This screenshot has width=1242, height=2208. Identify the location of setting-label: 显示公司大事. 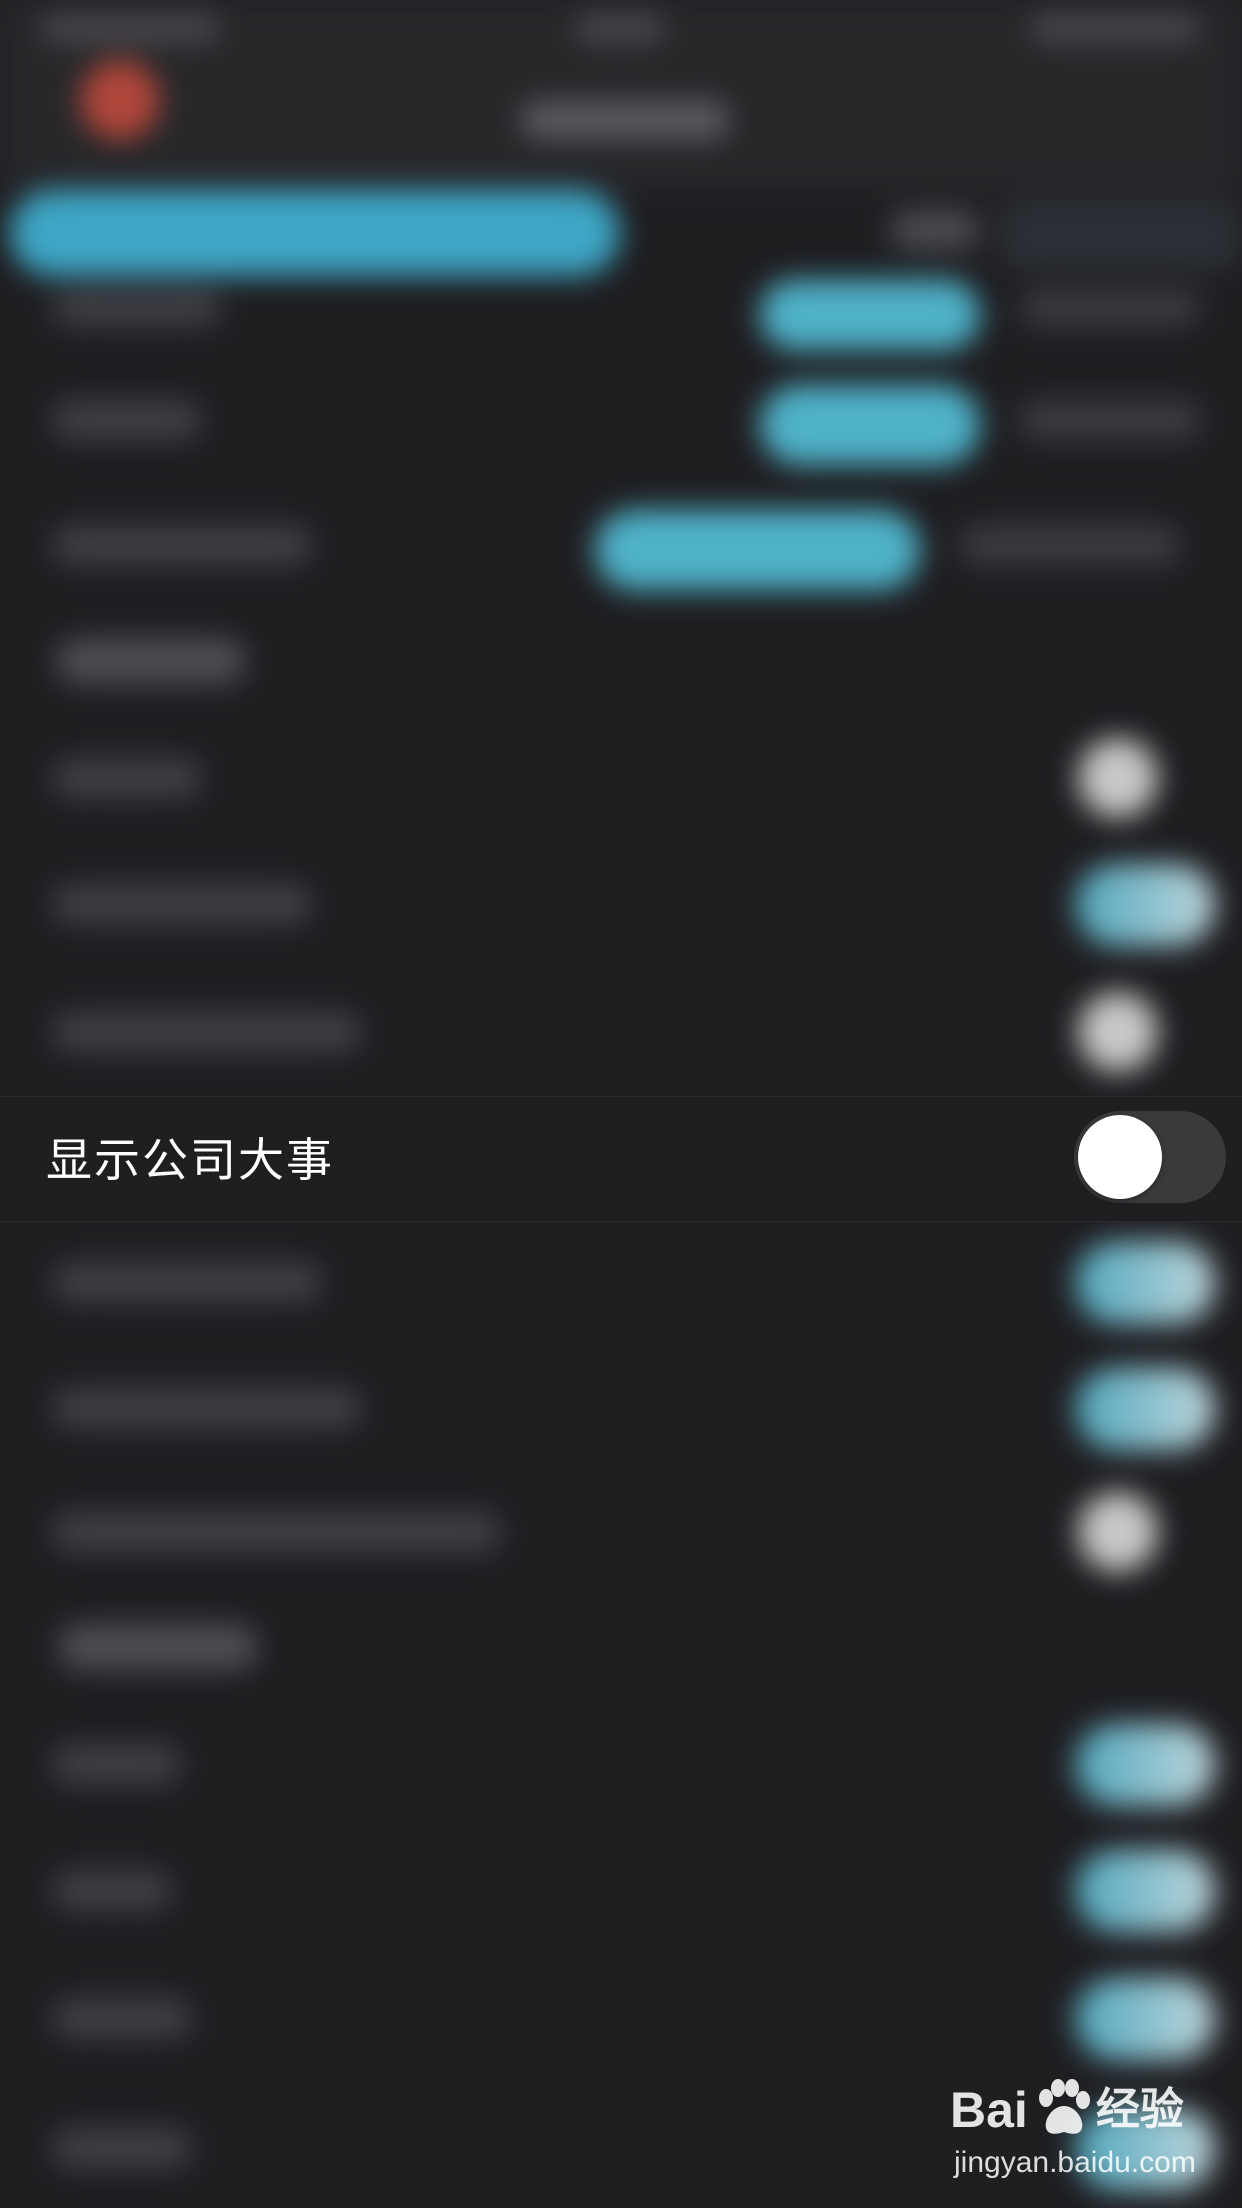
(190, 1160).